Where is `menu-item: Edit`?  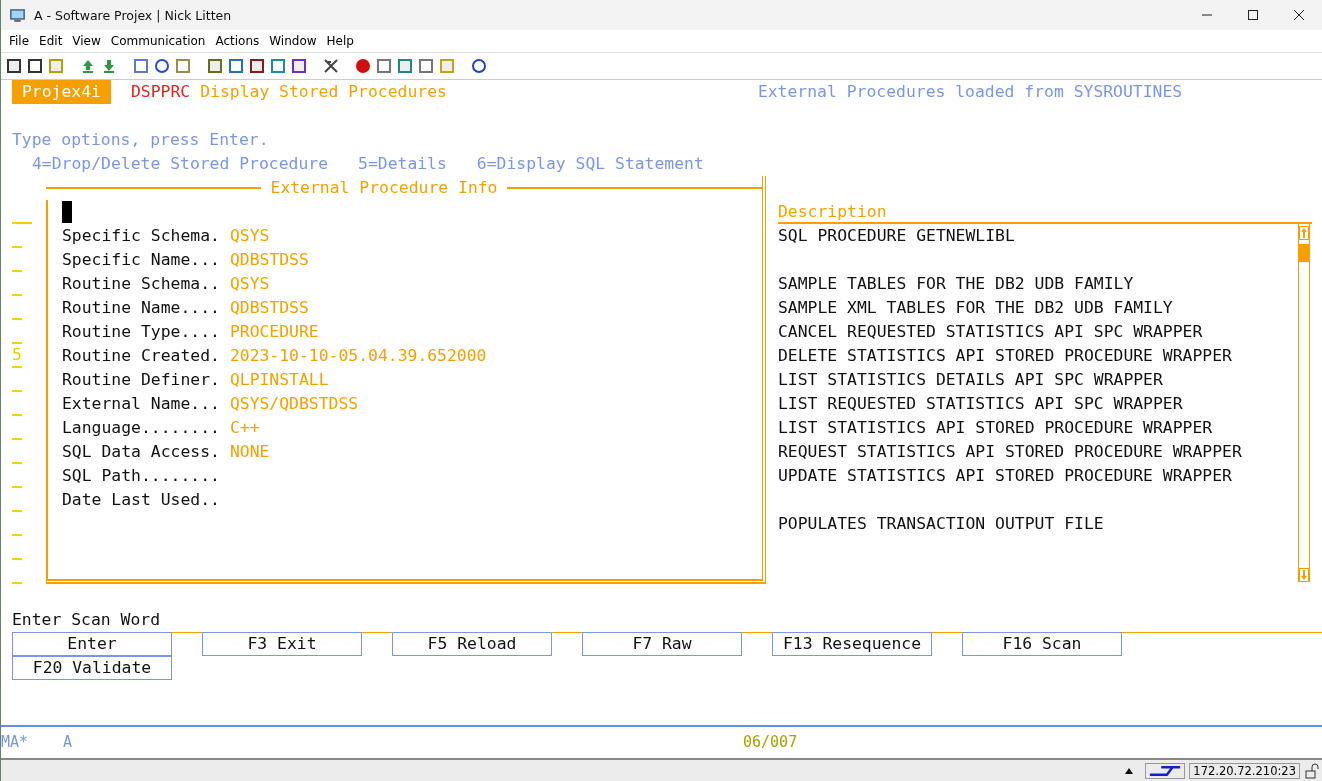
menu-item: Edit is located at coordinates (52, 41).